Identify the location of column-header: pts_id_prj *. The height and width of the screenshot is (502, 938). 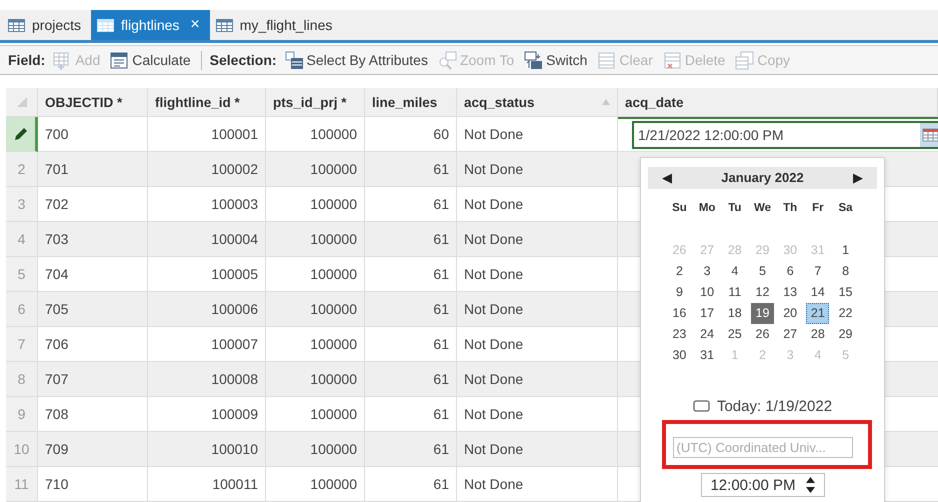
(315, 102).